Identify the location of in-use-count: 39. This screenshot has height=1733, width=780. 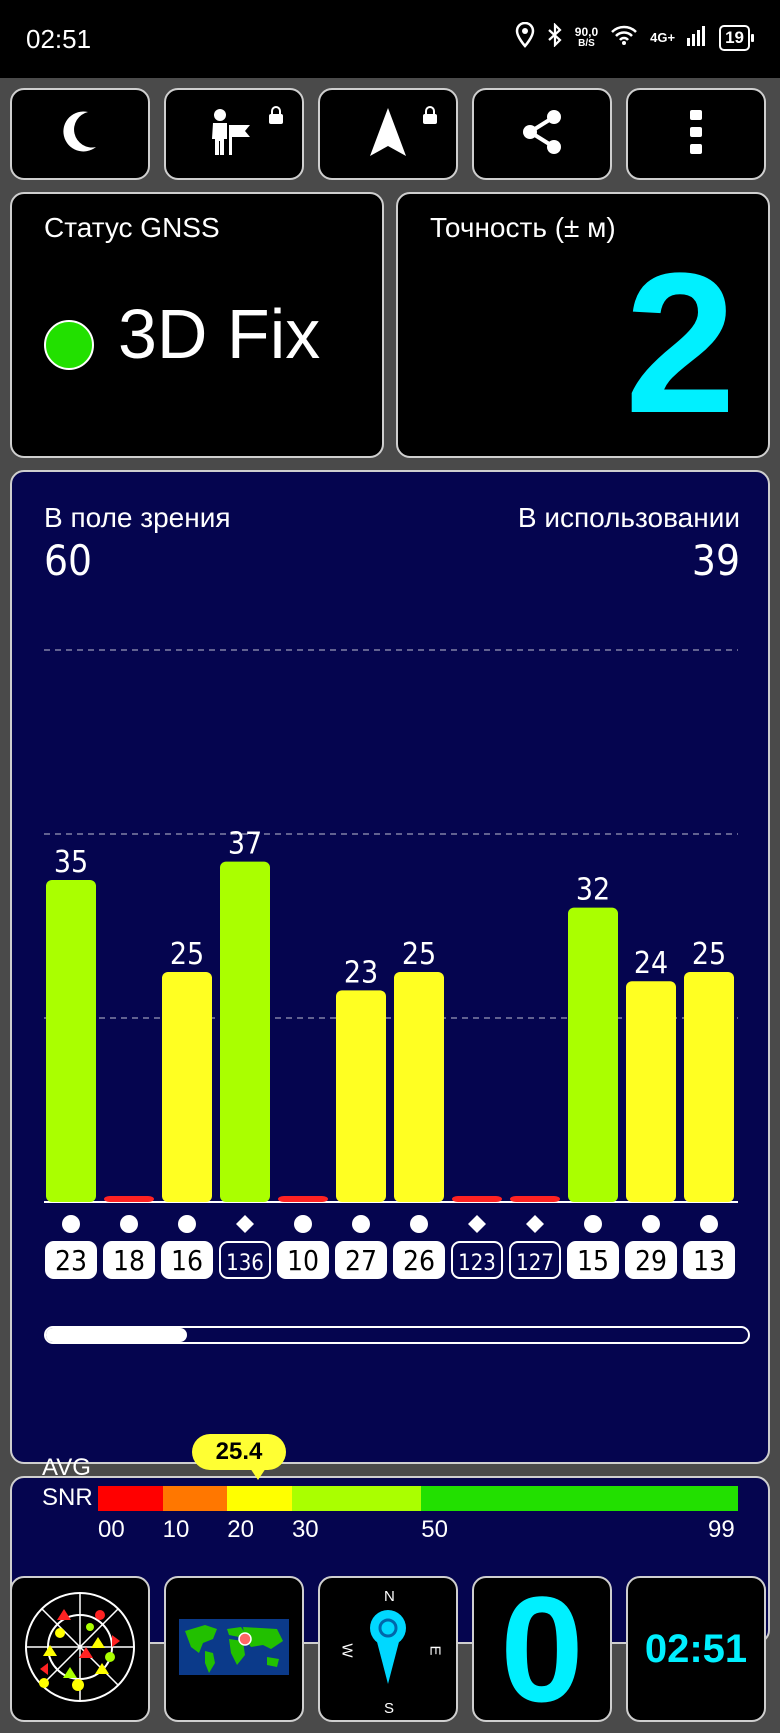
(715, 560).